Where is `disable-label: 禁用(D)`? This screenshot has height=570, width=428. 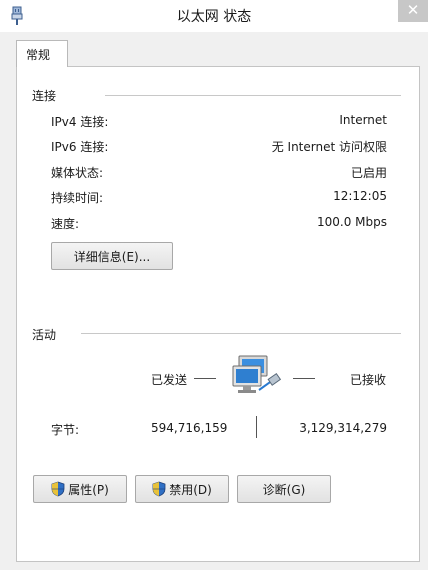
disable-label: 禁用(D) is located at coordinates (190, 489).